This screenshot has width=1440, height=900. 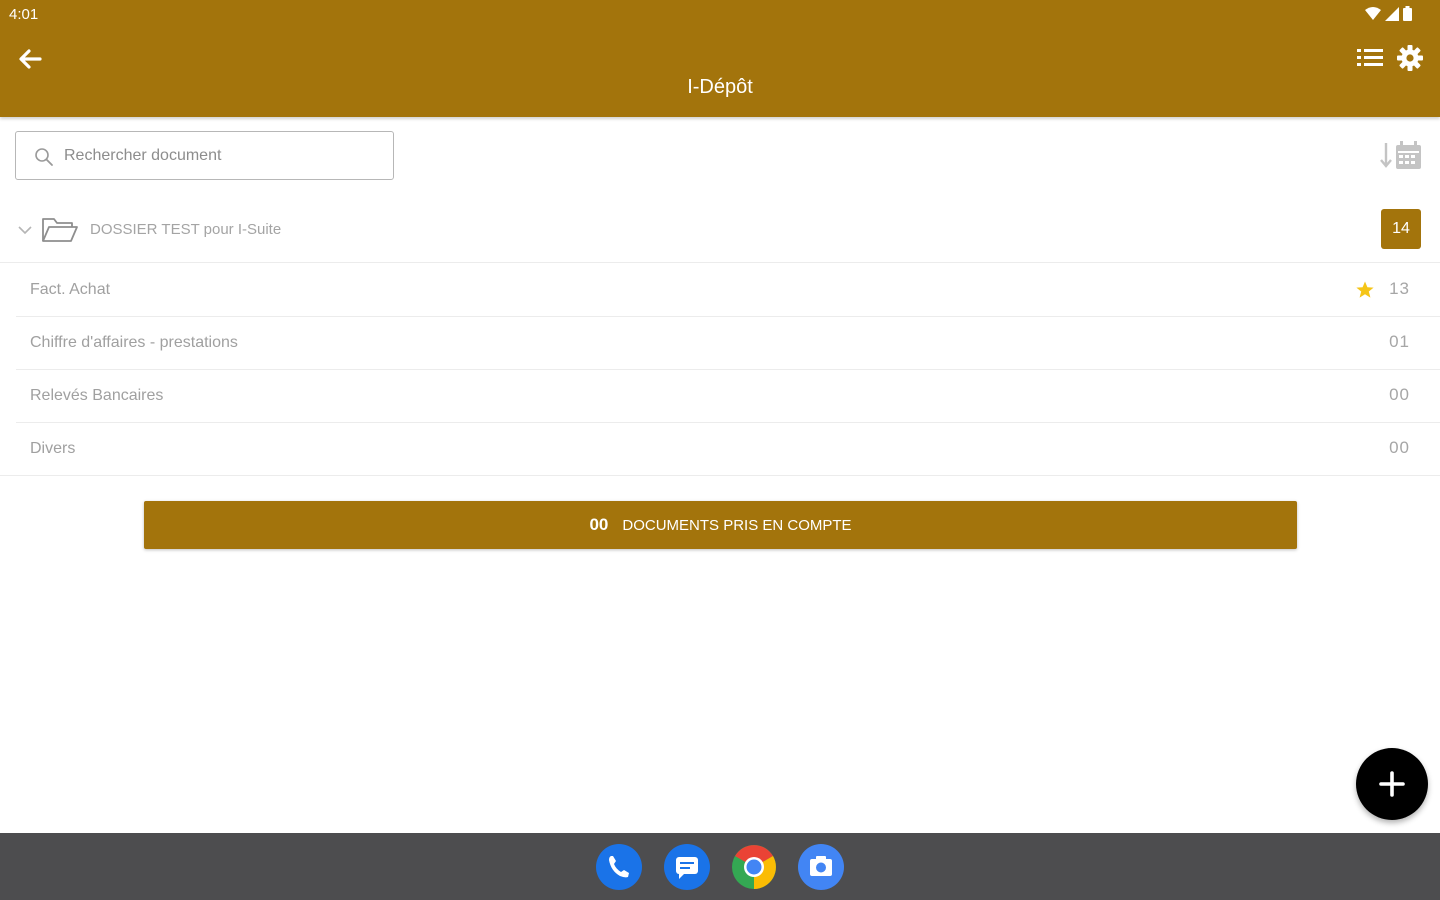 I want to click on wifi-icon, so click(x=1373, y=13).